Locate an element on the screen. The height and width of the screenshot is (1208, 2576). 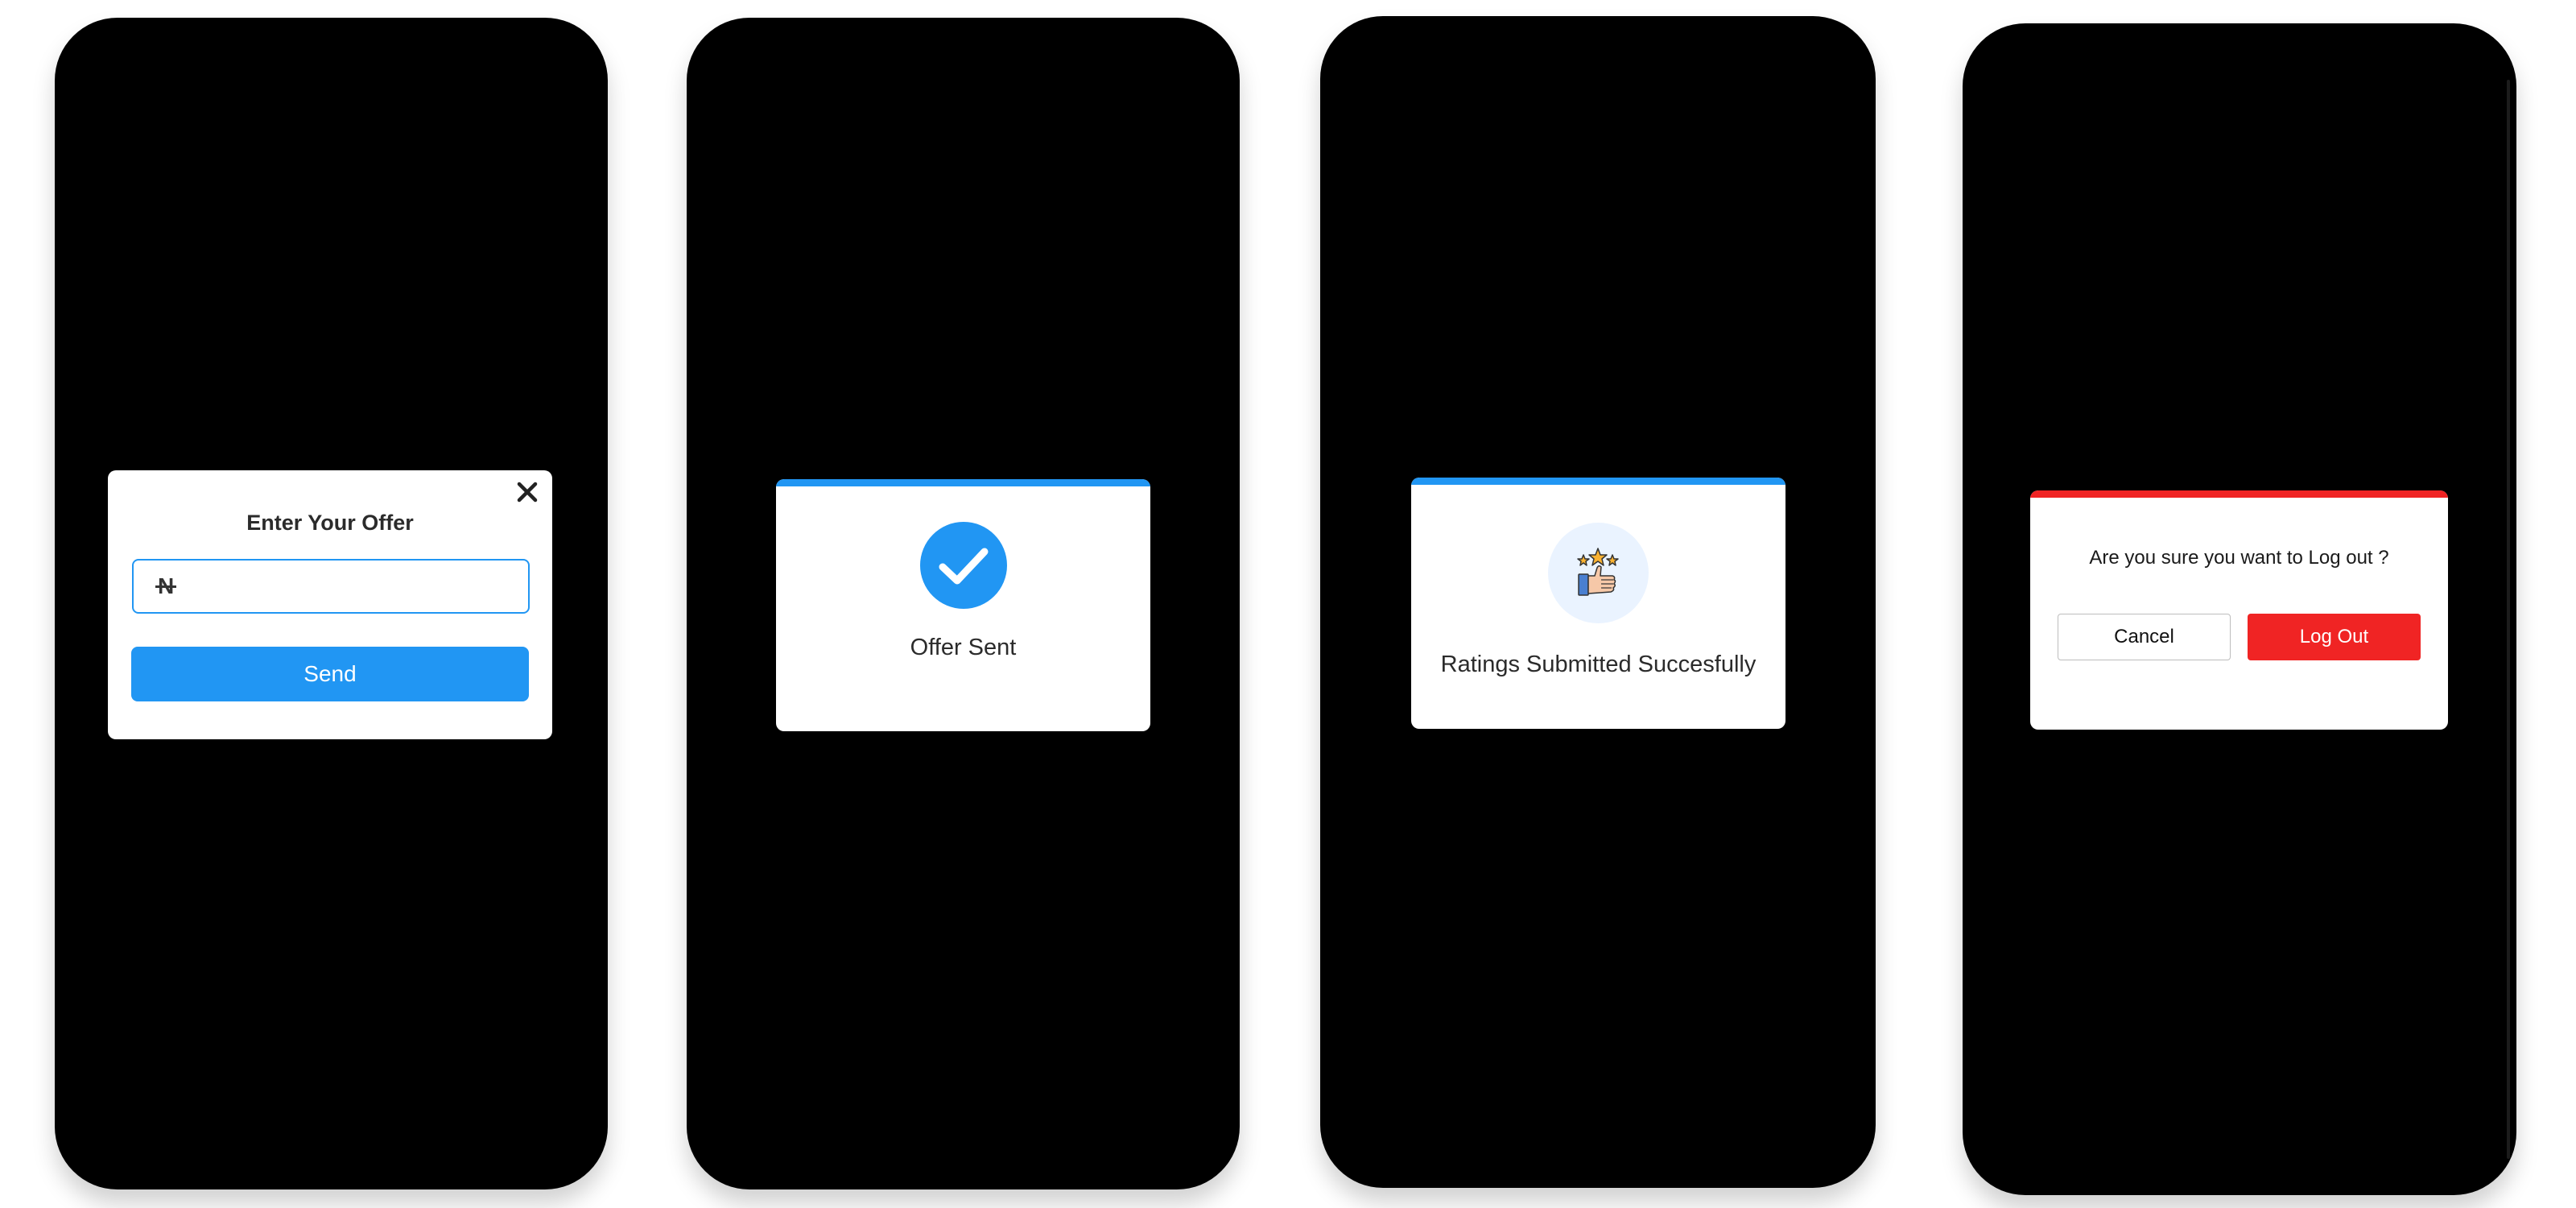
offer-dialog: Enter Your Offer N Send is located at coordinates (330, 604).